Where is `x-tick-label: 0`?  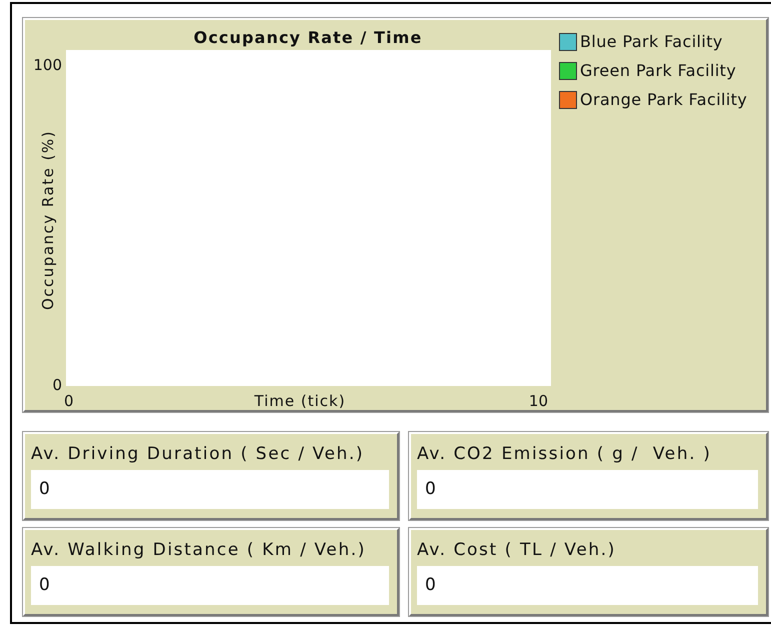
x-tick-label: 0 is located at coordinates (69, 401).